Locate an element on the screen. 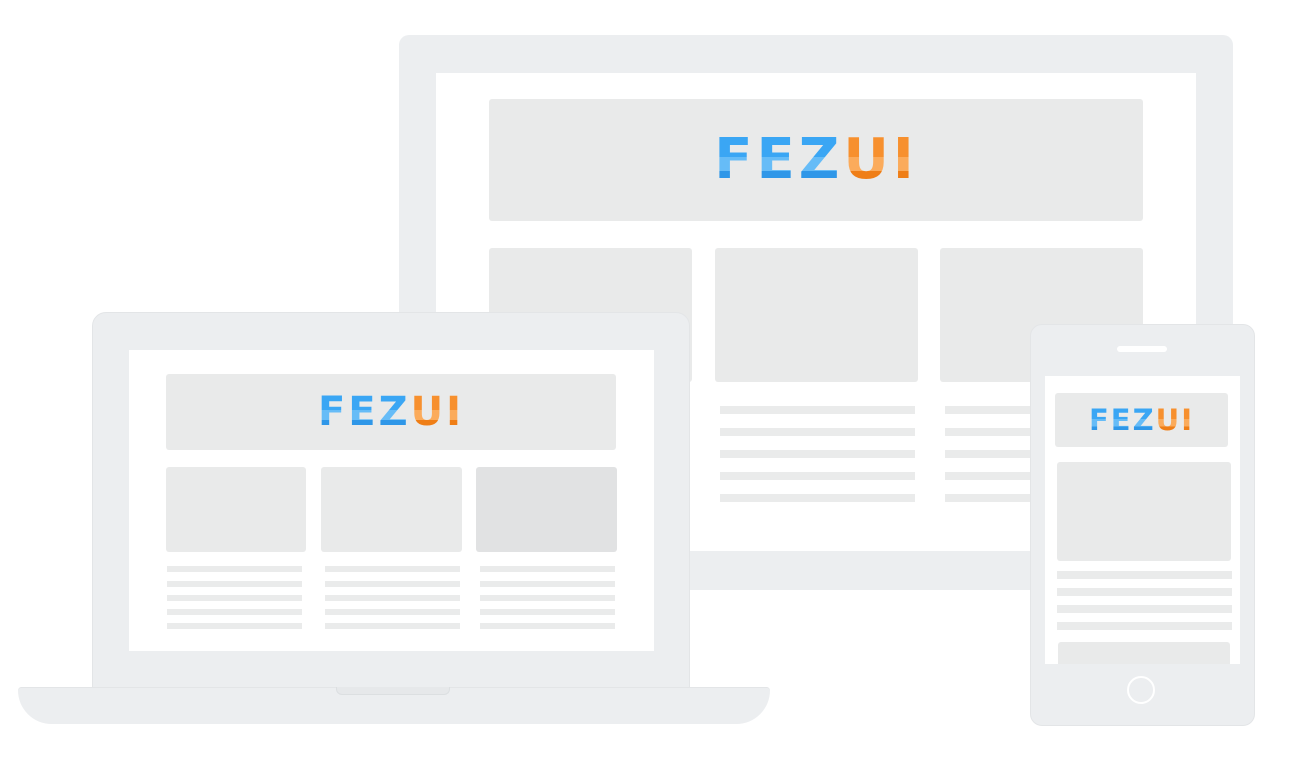 The image size is (1295, 759). phone-speaker is located at coordinates (1142, 349).